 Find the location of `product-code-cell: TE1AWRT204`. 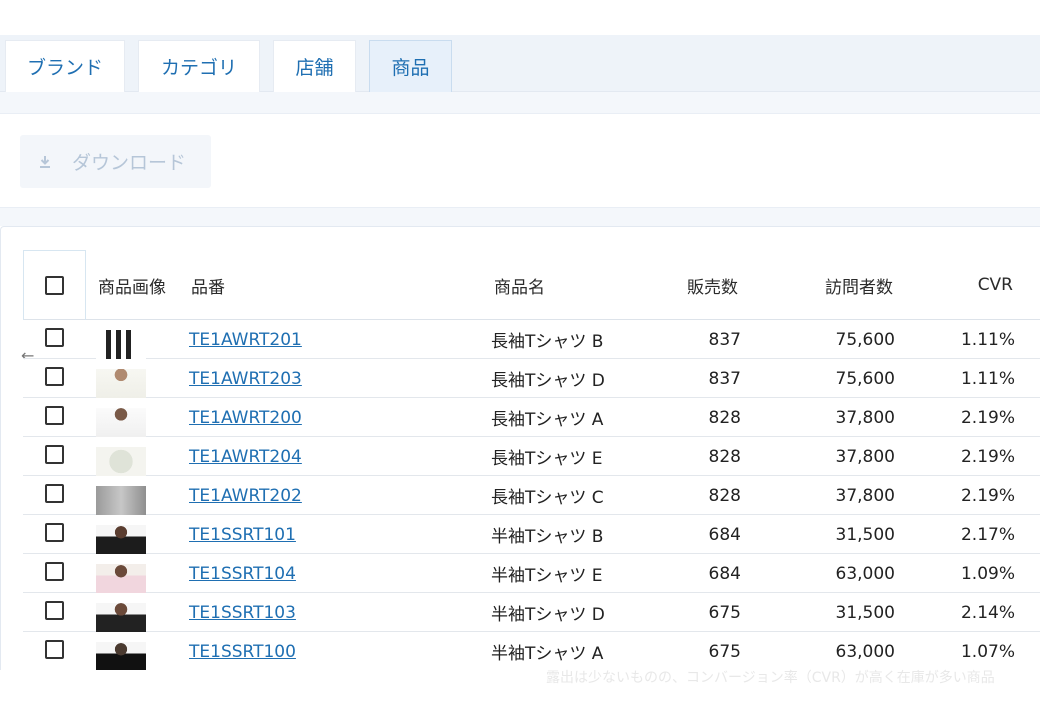

product-code-cell: TE1AWRT204 is located at coordinates (245, 456).